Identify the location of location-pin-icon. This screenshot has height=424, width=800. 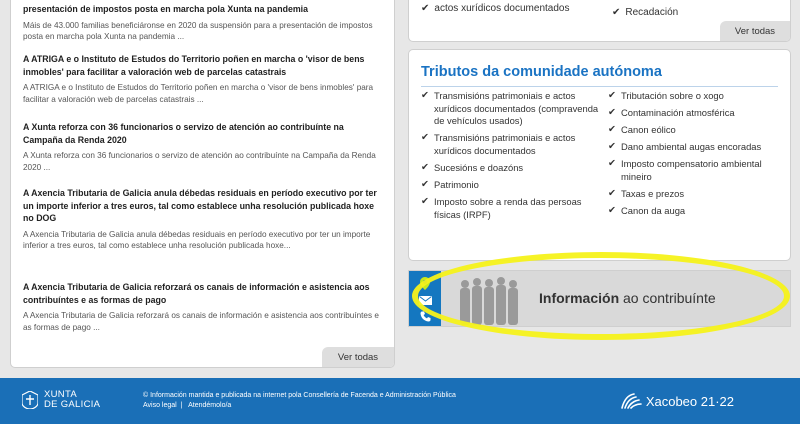
(425, 283).